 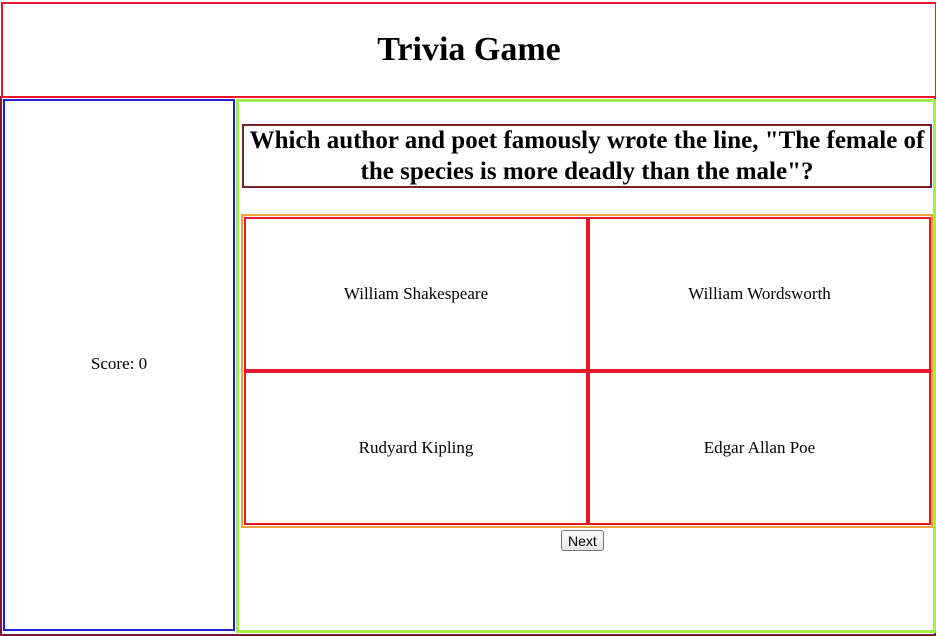 What do you see at coordinates (416, 448) in the screenshot?
I see `answer-option-3: Rudyard Kipling` at bounding box center [416, 448].